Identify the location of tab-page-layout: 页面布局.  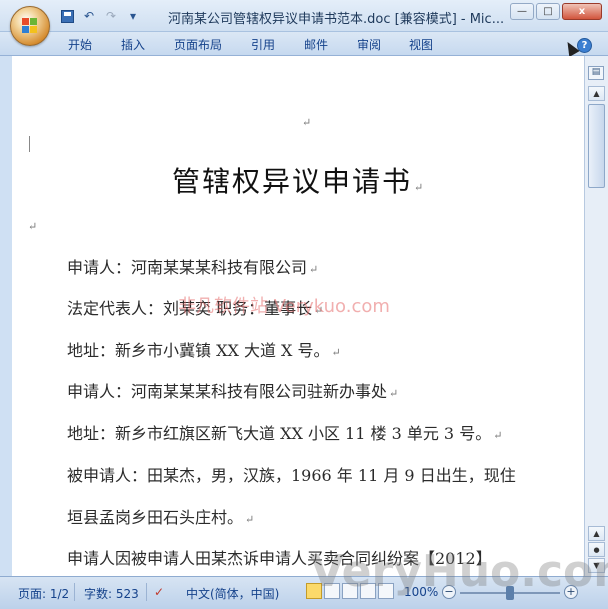
(198, 44).